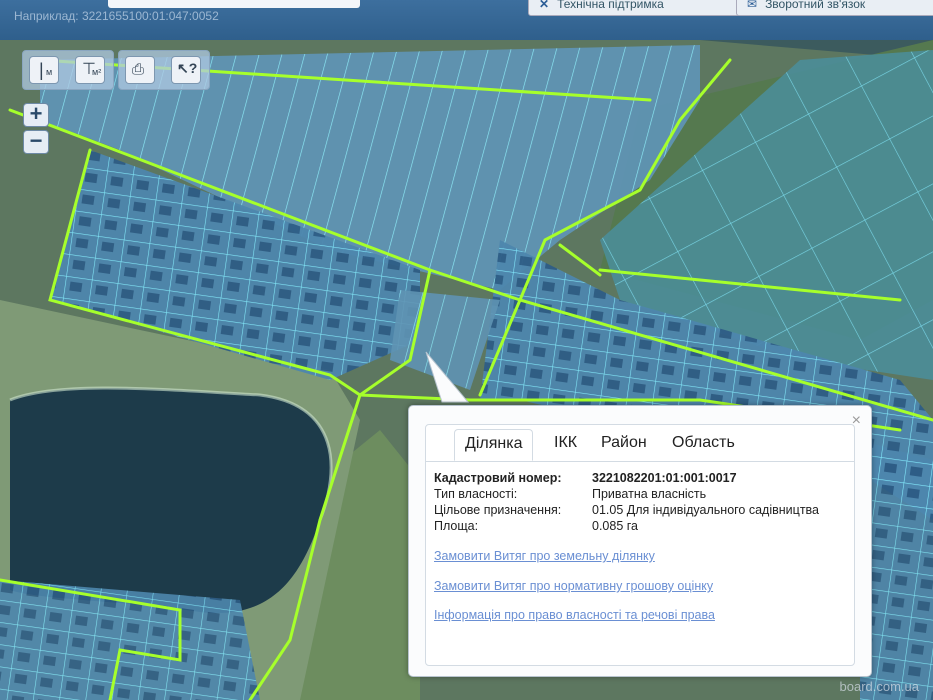 The width and height of the screenshot is (933, 700). Describe the element at coordinates (36, 115) in the screenshot. I see `zoom-in-button: +` at that location.